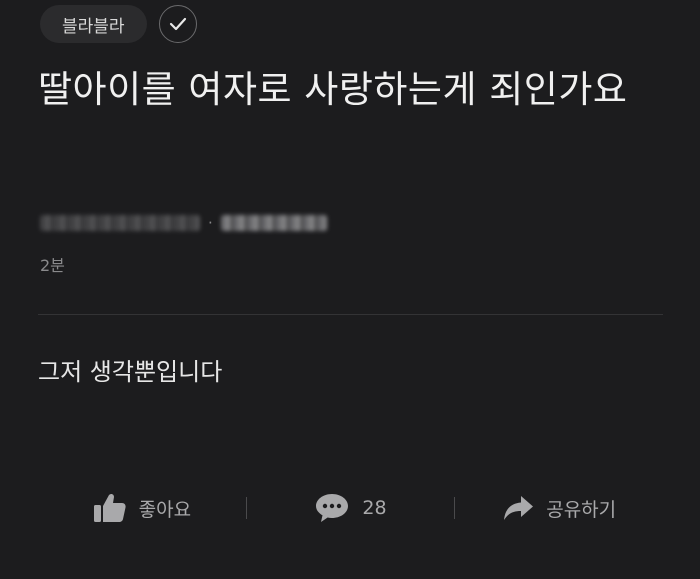  Describe the element at coordinates (333, 89) in the screenshot. I see `post-title: 딸아이를 여자로 사랑하는게 죄인가요` at that location.